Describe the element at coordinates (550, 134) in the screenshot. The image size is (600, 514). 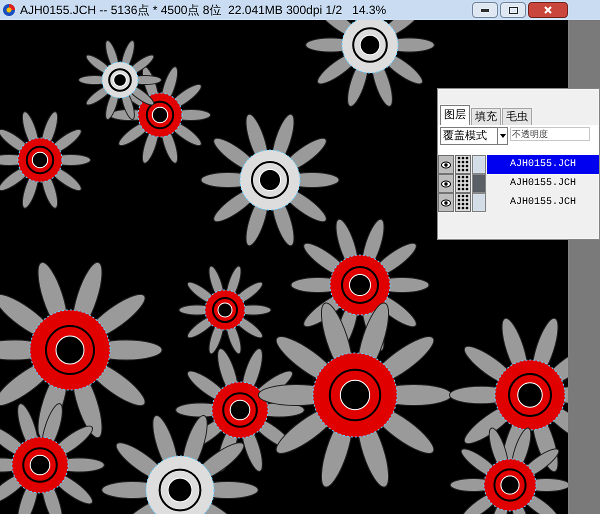
I see `opacity-field: 不透明度` at that location.